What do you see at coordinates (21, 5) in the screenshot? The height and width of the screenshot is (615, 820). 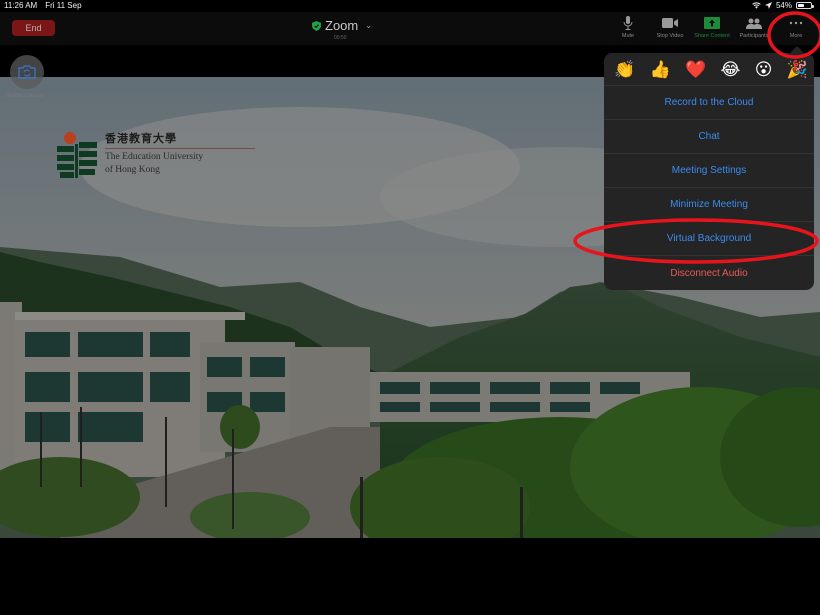 I see `status-time: 11:26 AM` at bounding box center [21, 5].